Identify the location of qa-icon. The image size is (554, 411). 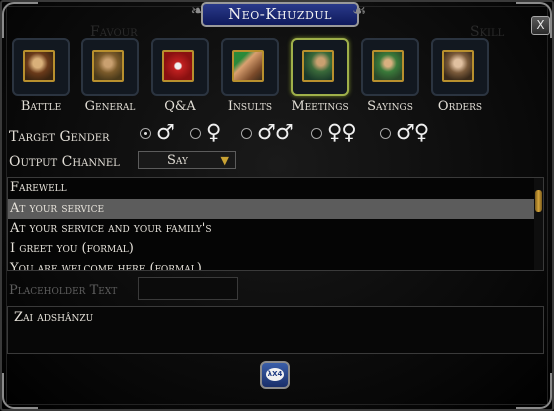
(178, 66).